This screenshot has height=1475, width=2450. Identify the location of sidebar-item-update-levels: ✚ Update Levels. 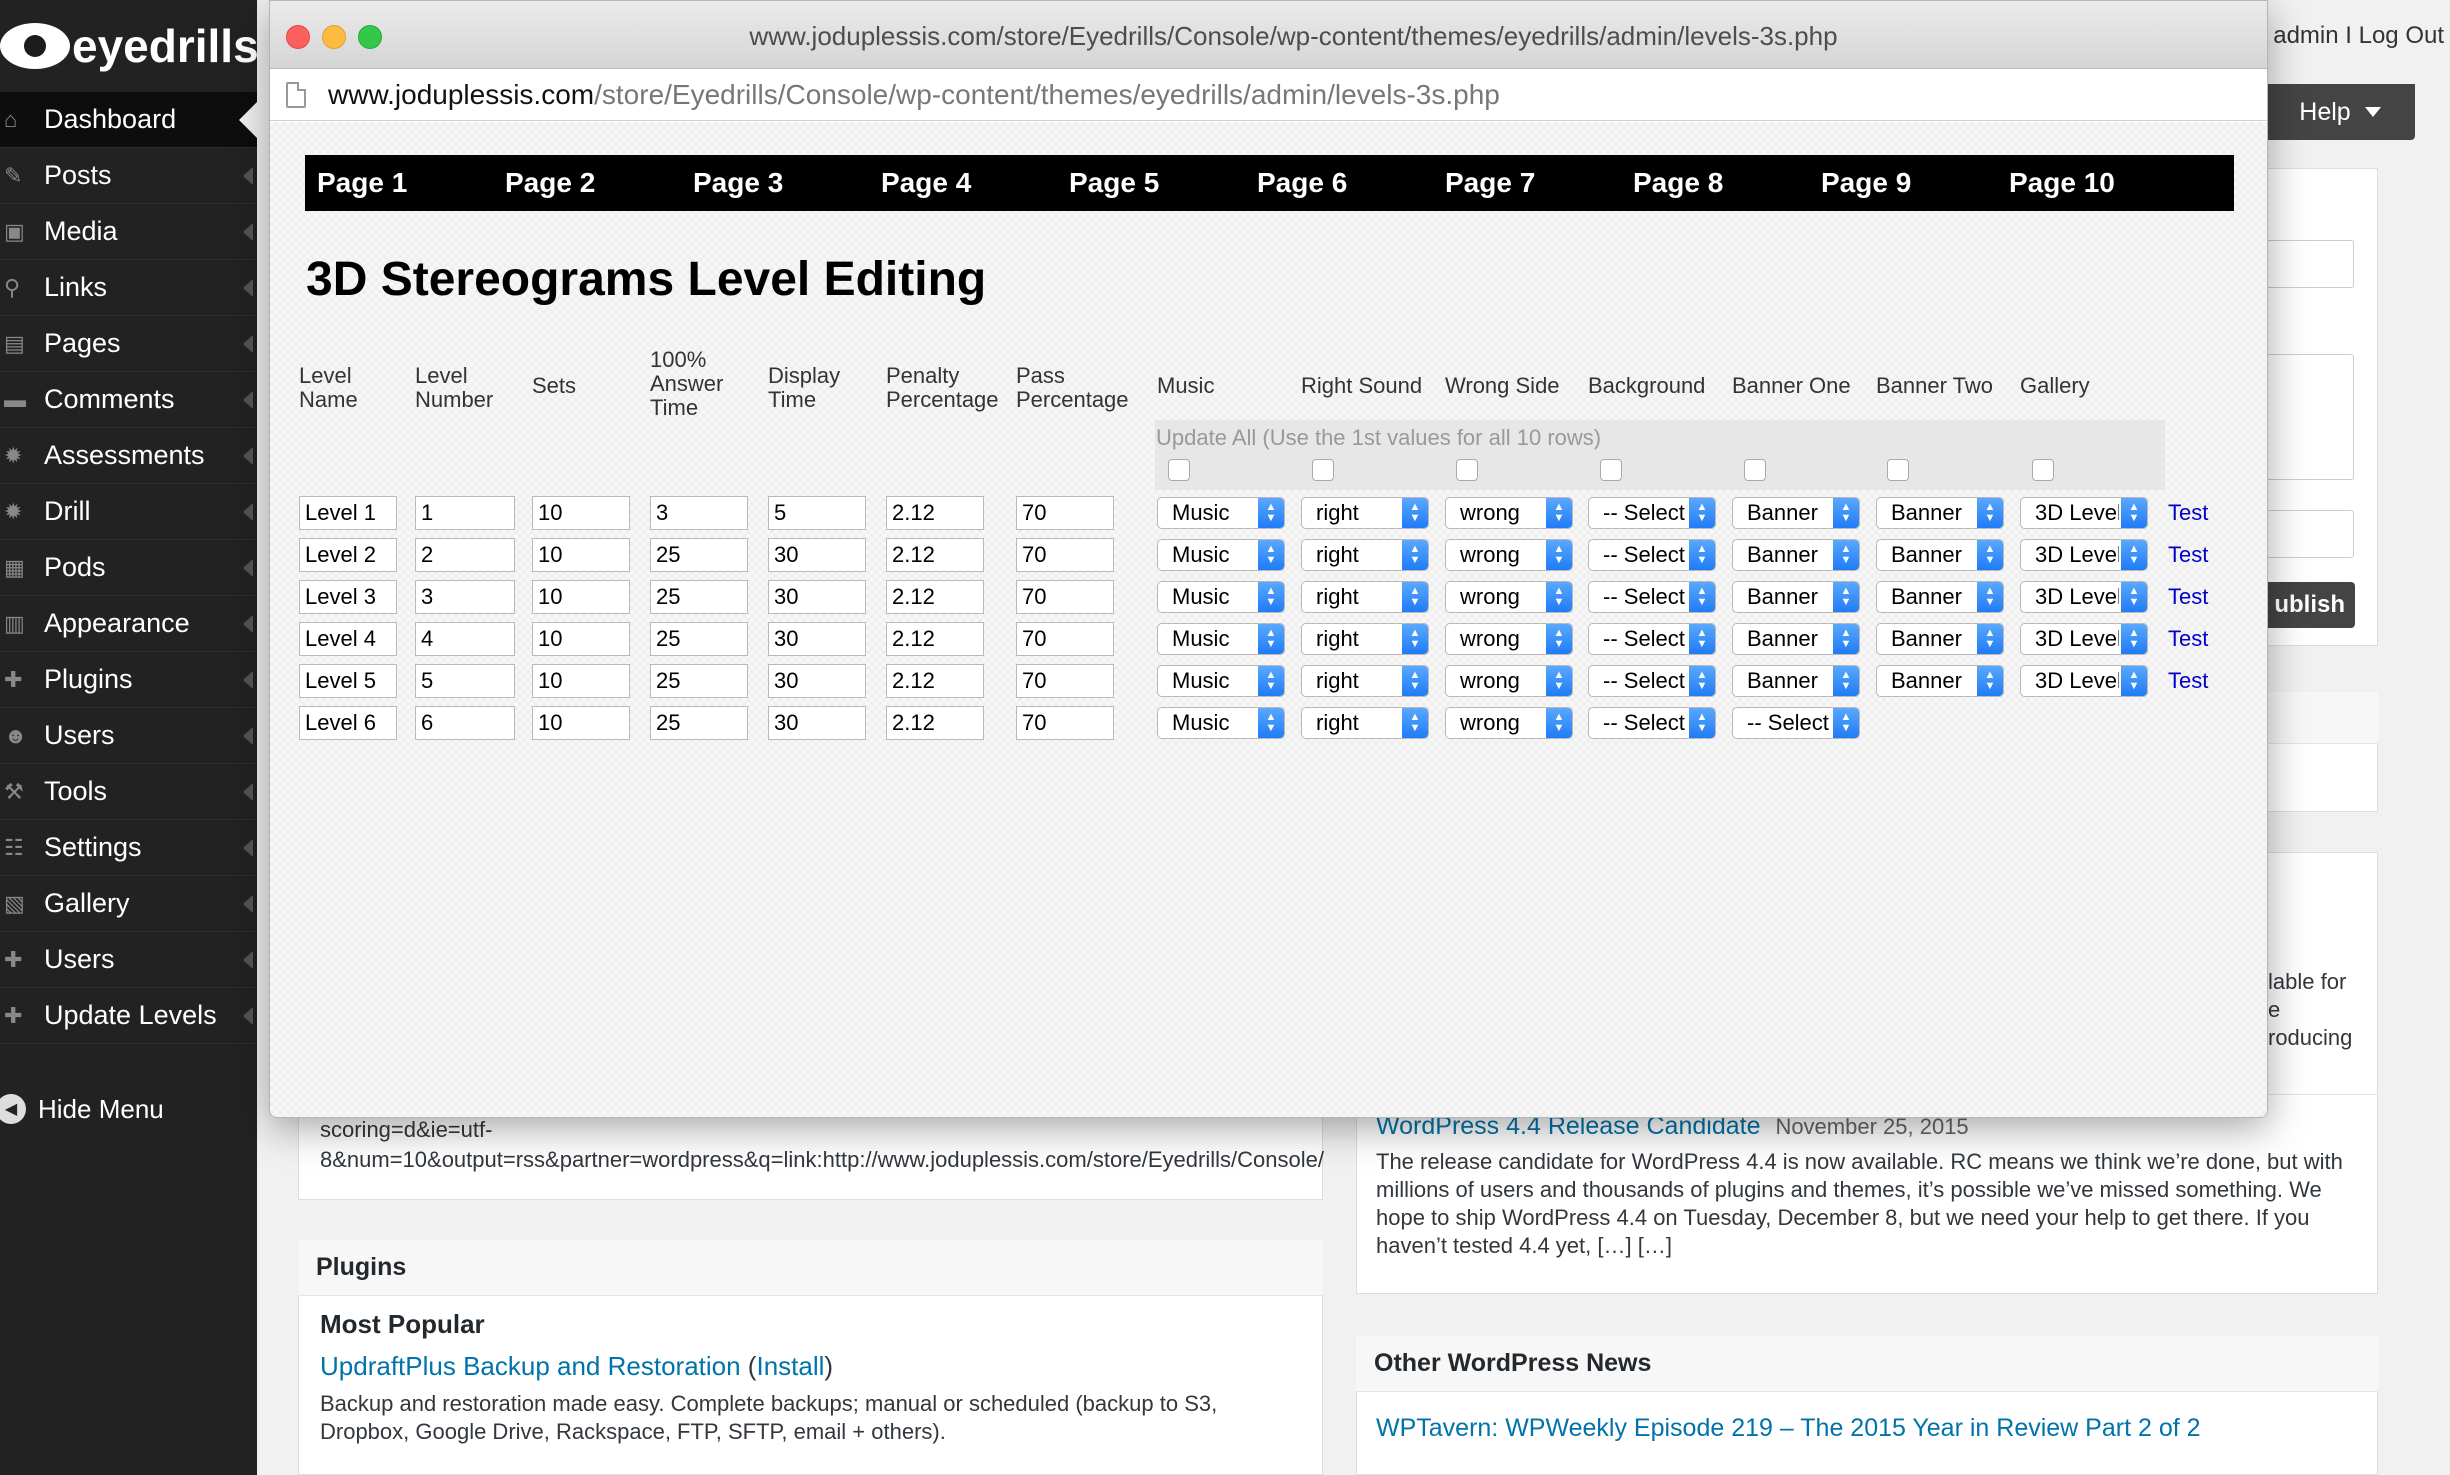
(128, 1016).